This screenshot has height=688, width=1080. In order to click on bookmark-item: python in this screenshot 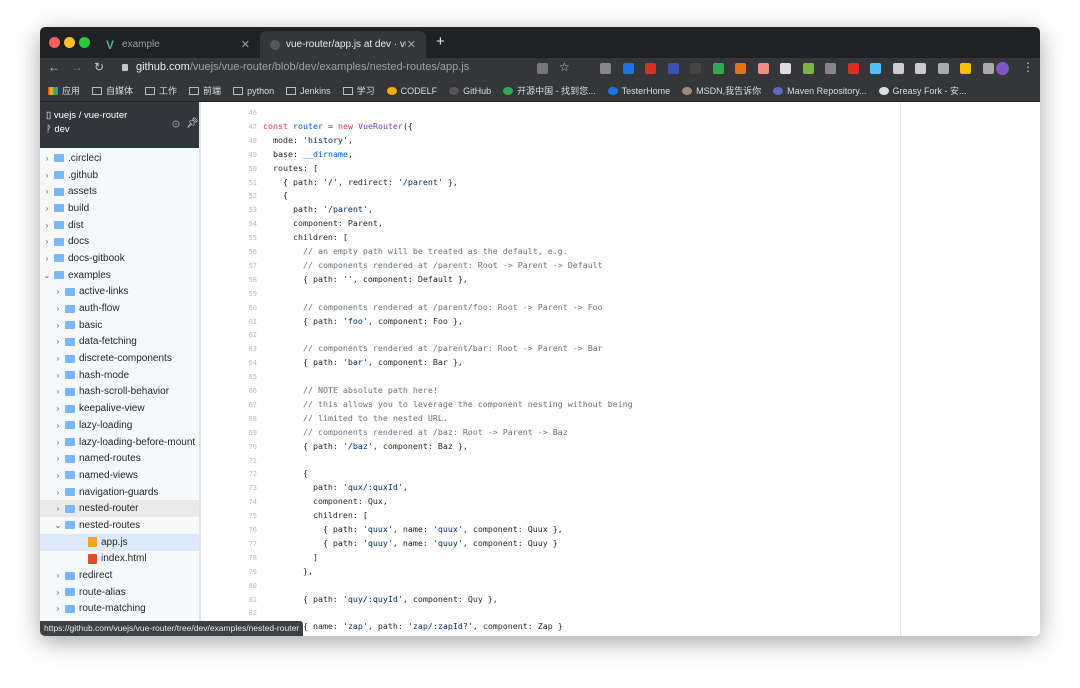, I will do `click(253, 91)`.